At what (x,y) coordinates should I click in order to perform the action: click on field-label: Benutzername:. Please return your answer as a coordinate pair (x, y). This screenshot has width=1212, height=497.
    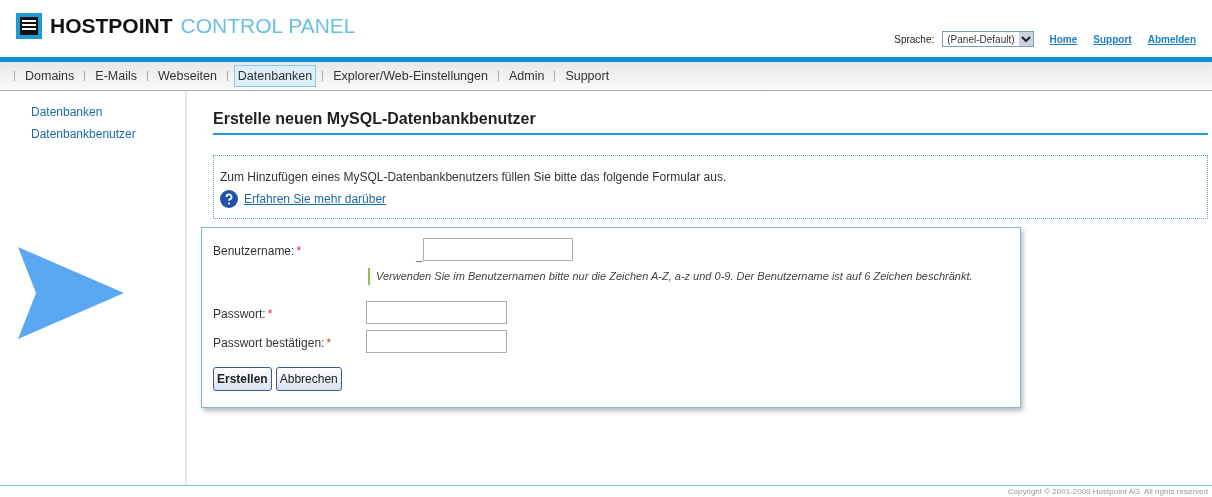
    Looking at the image, I should click on (254, 251).